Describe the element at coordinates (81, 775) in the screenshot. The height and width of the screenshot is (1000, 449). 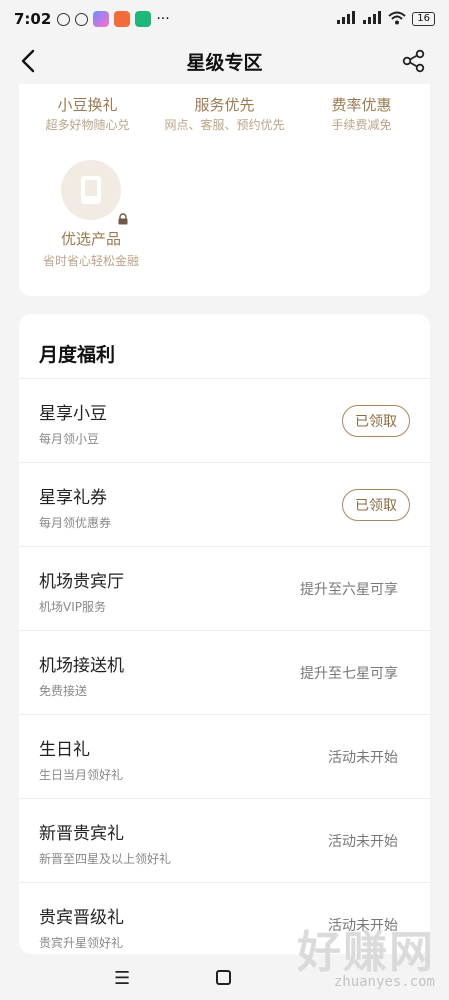
I see `benefit-subtitle: 生日当月领好礼` at that location.